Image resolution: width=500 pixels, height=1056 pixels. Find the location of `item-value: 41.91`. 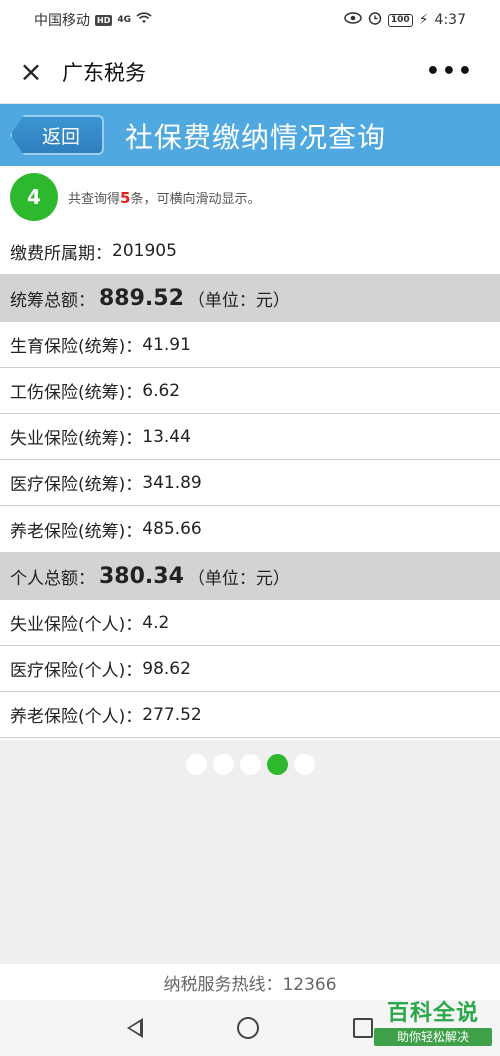

item-value: 41.91 is located at coordinates (166, 344).